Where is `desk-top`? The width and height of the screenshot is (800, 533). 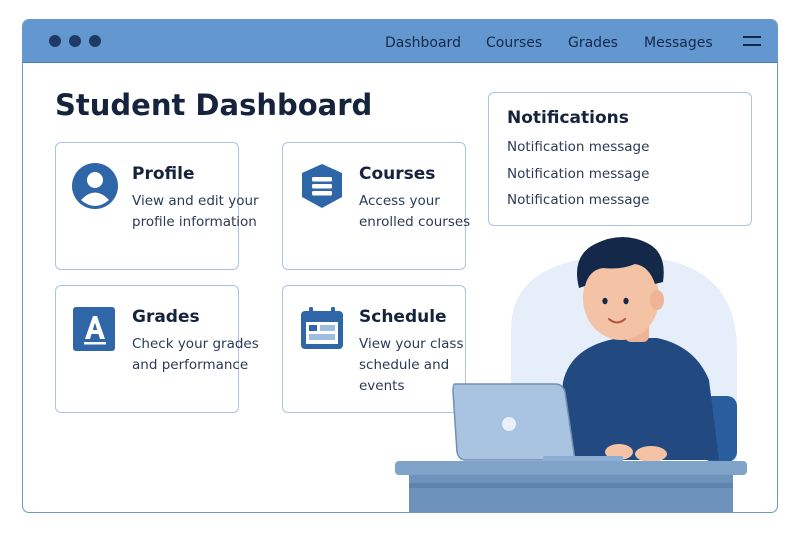
desk-top is located at coordinates (571, 468).